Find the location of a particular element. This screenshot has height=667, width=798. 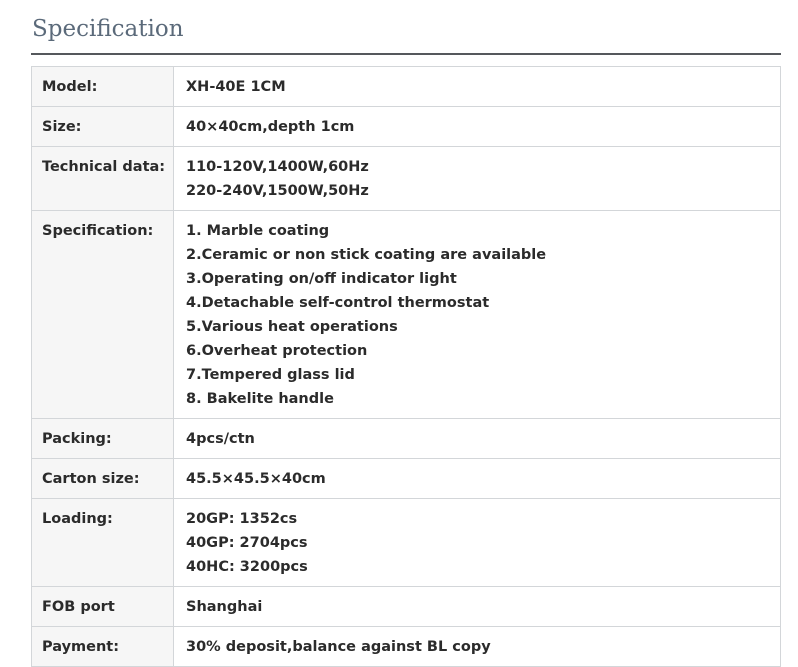

value-line: 8. Bakelite handle is located at coordinates (260, 399).